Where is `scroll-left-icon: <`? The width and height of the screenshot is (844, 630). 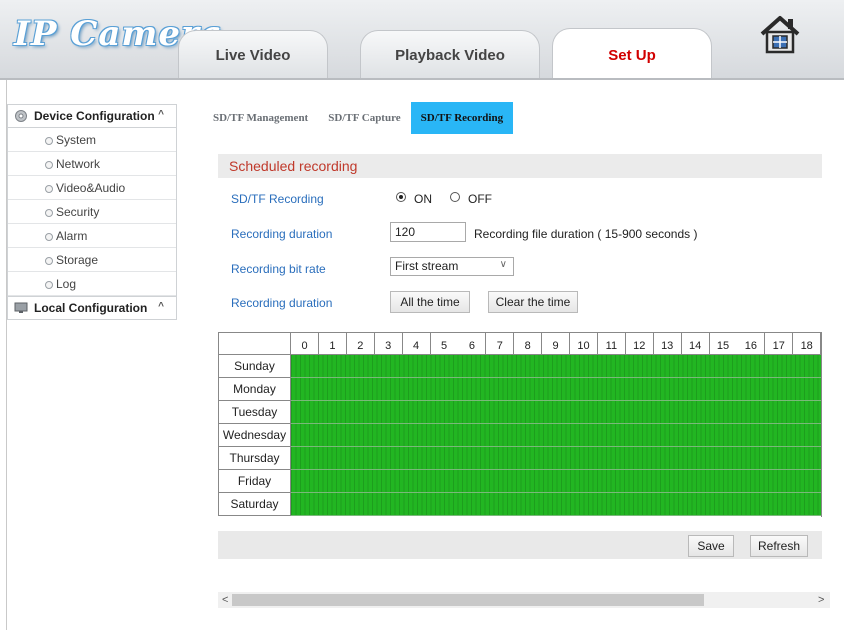 scroll-left-icon: < is located at coordinates (225, 600).